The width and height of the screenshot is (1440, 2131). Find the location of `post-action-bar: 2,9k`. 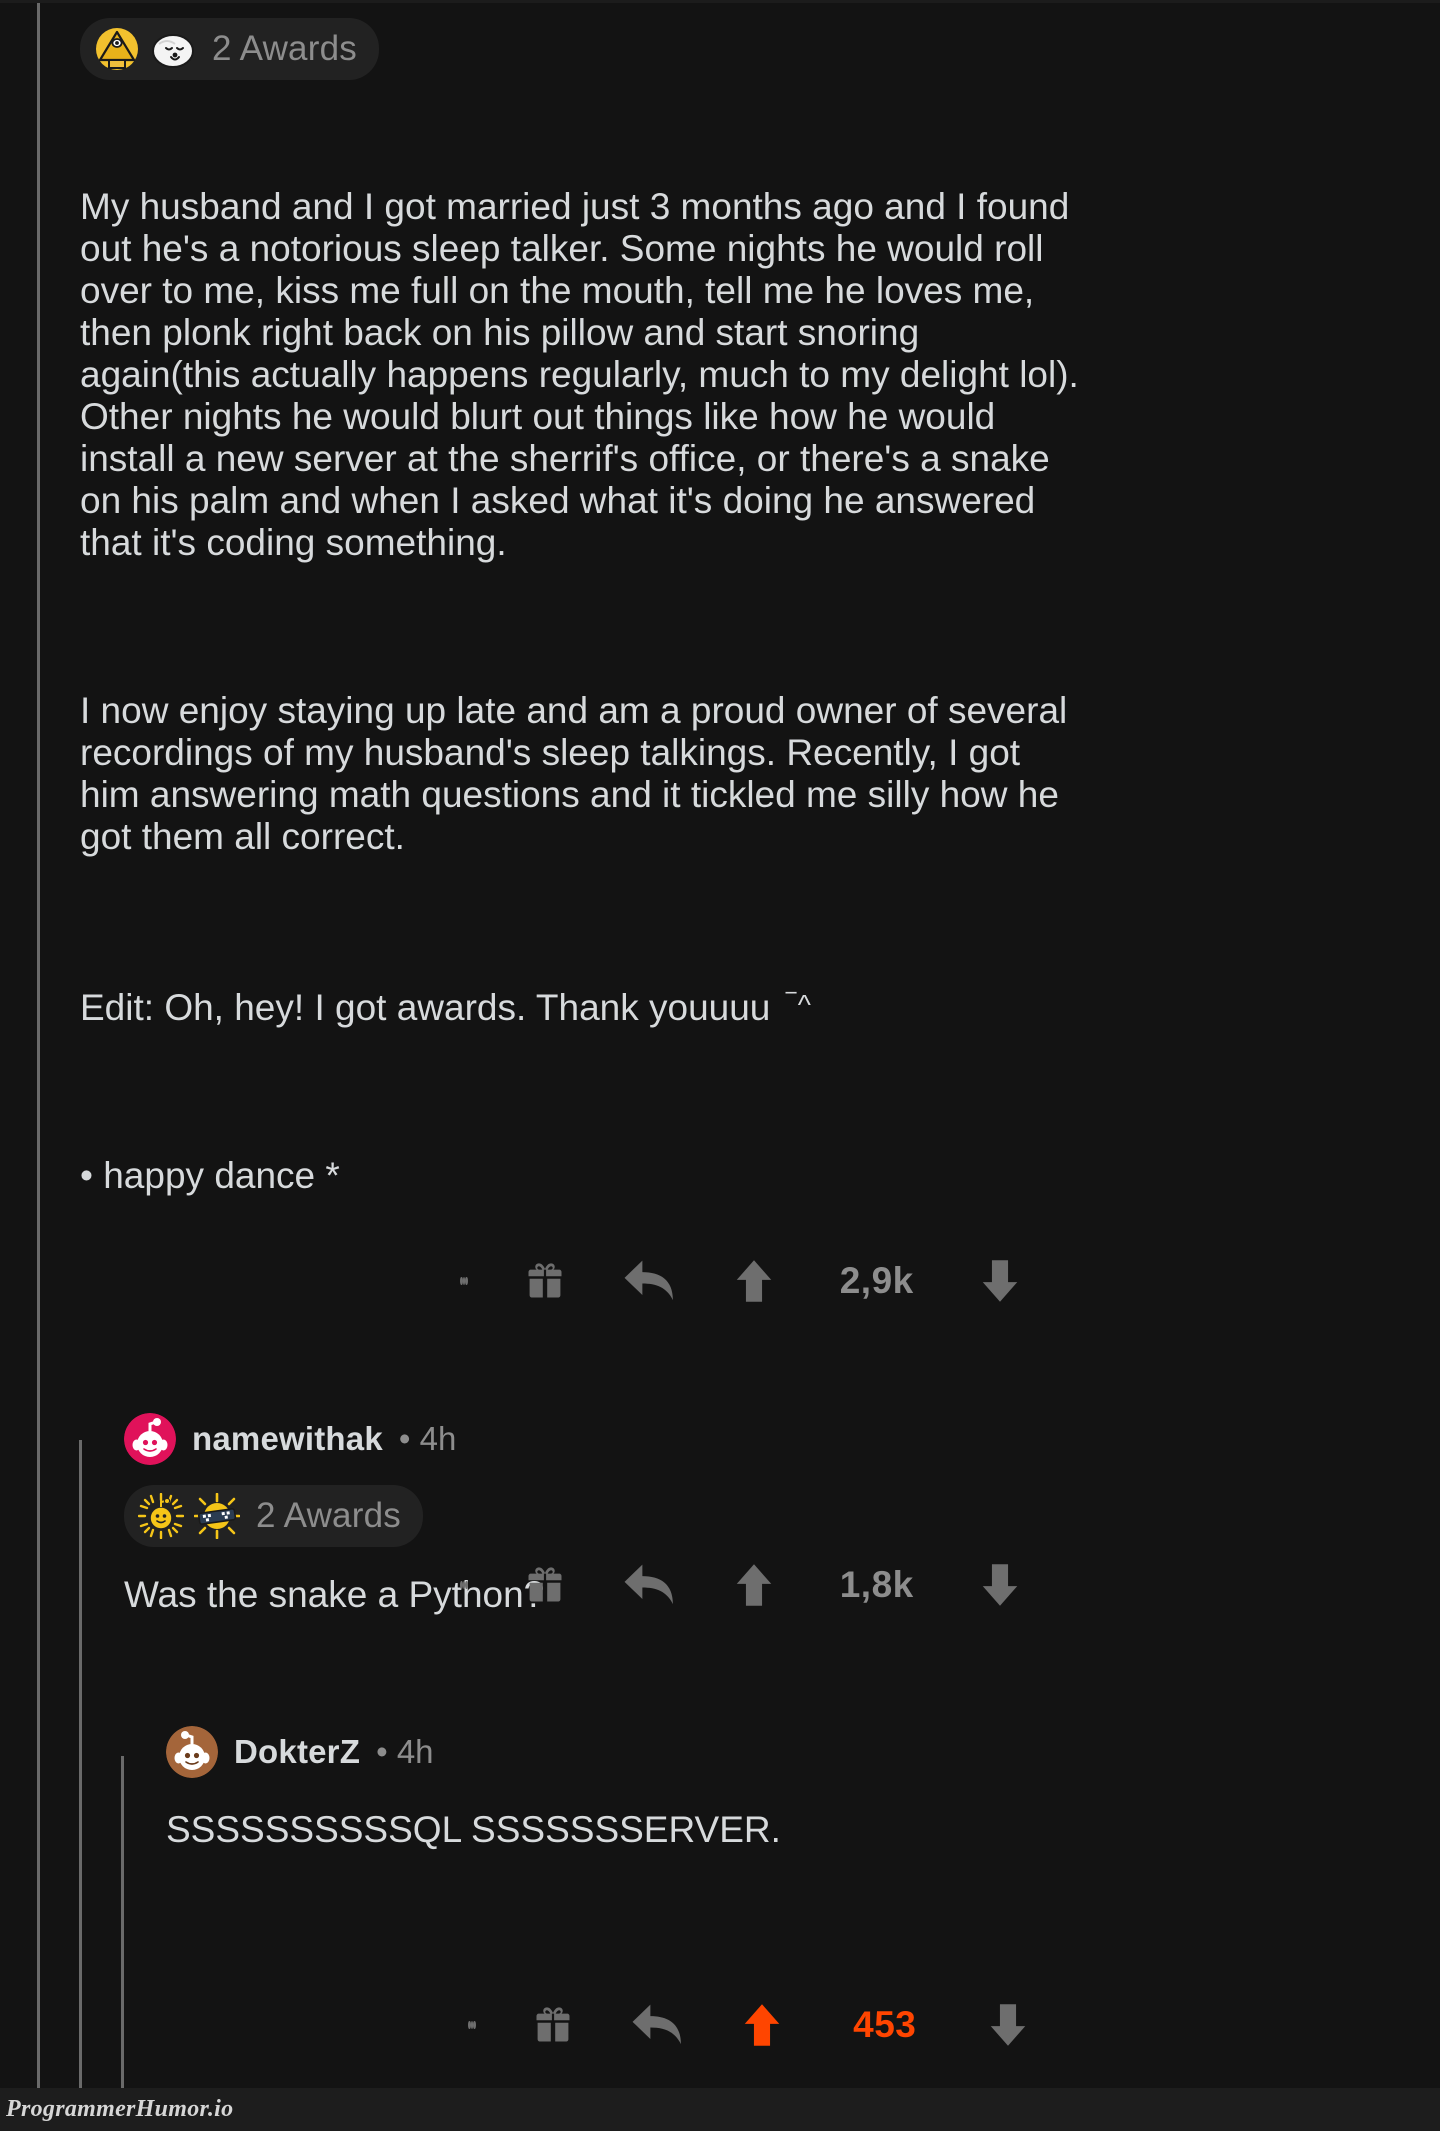

post-action-bar: 2,9k is located at coordinates (740, 1281).